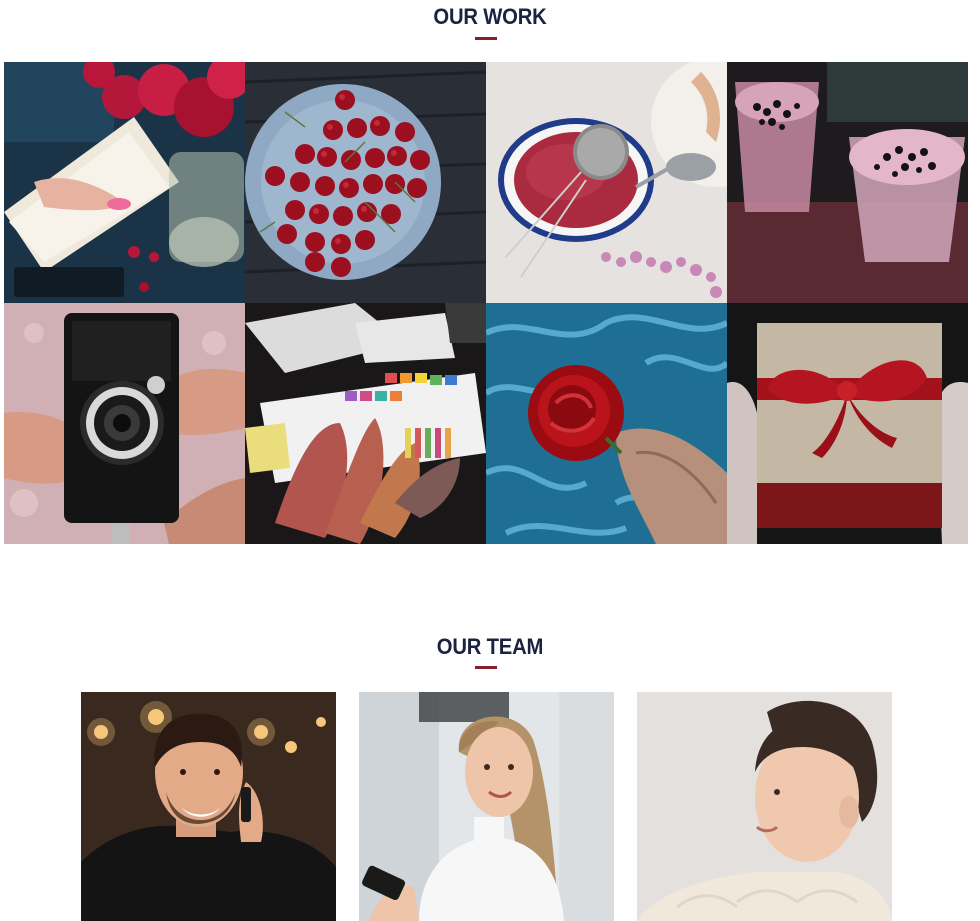 The width and height of the screenshot is (980, 921). What do you see at coordinates (486, 667) in the screenshot?
I see `our-team-underline` at bounding box center [486, 667].